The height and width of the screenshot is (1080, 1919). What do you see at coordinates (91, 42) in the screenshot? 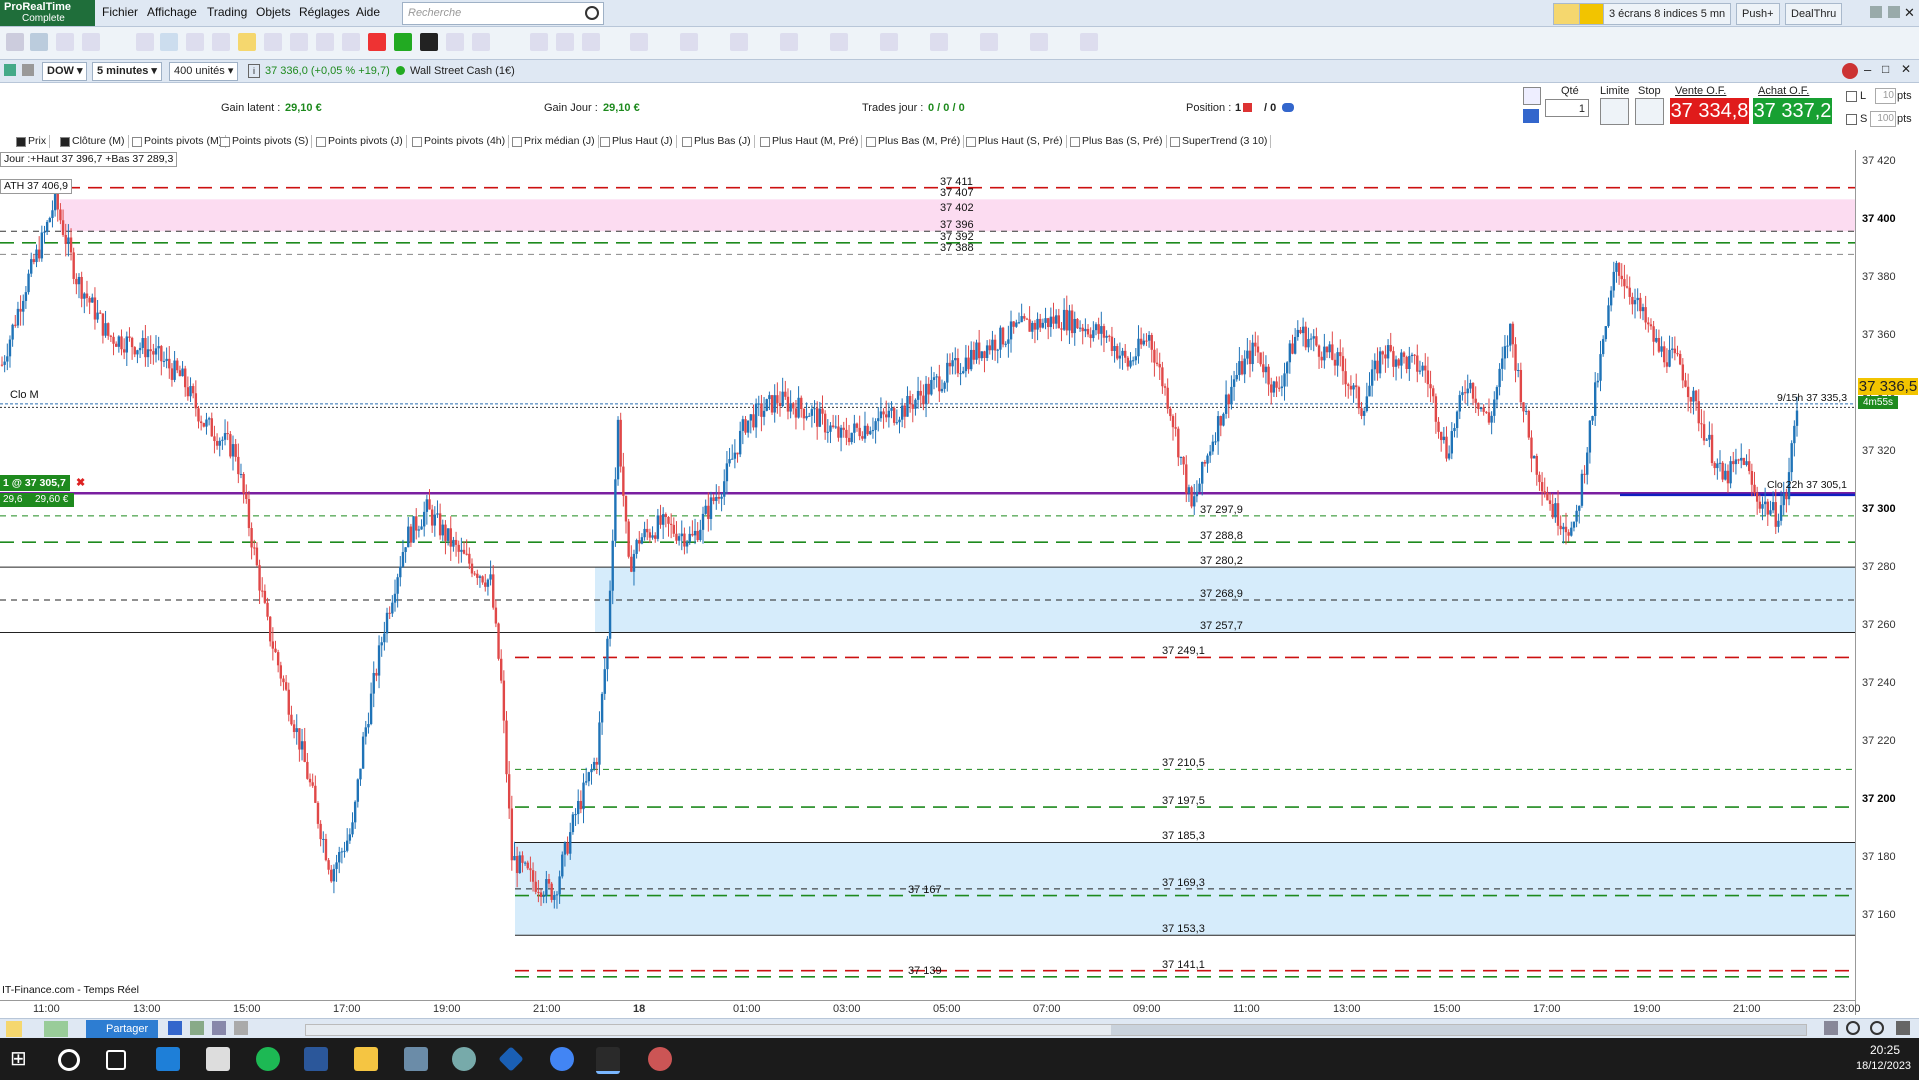
I see `ruler-icon` at bounding box center [91, 42].